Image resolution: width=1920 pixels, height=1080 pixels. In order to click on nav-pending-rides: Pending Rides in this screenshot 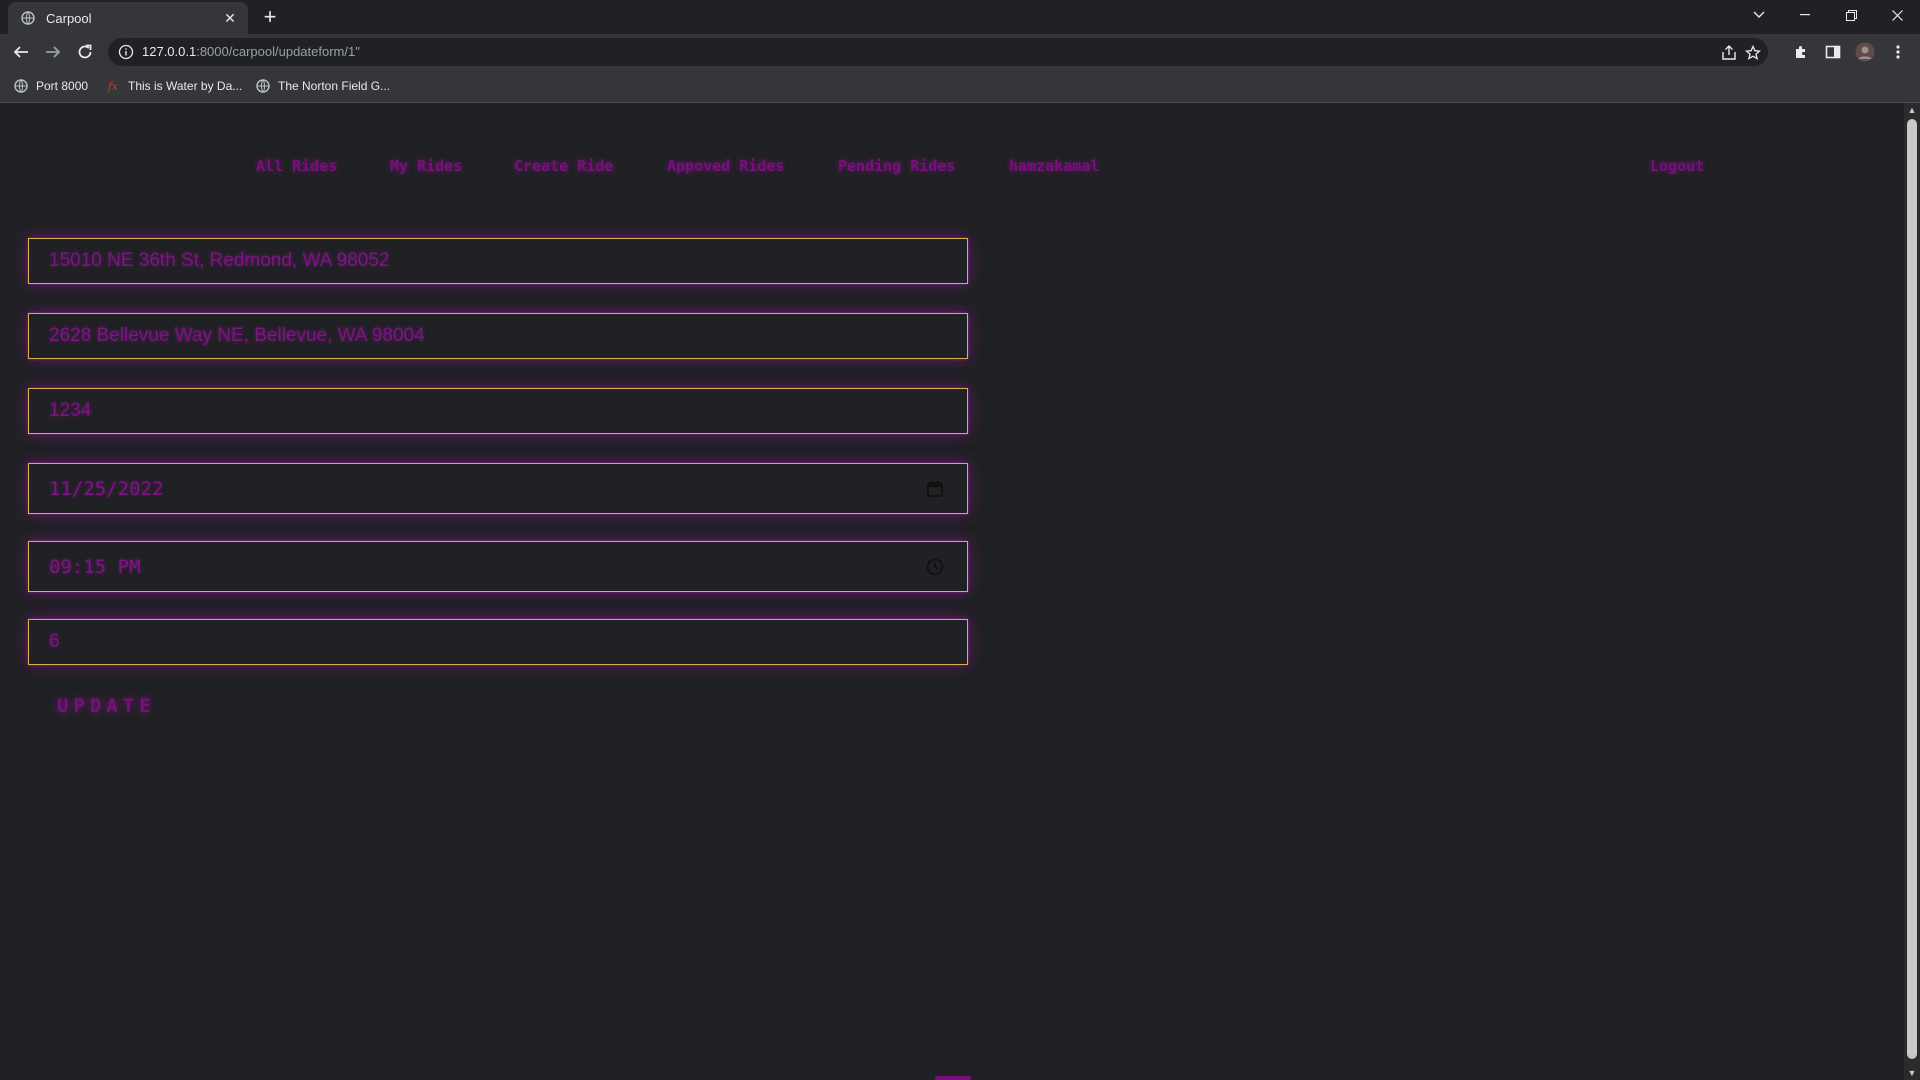, I will do `click(896, 166)`.